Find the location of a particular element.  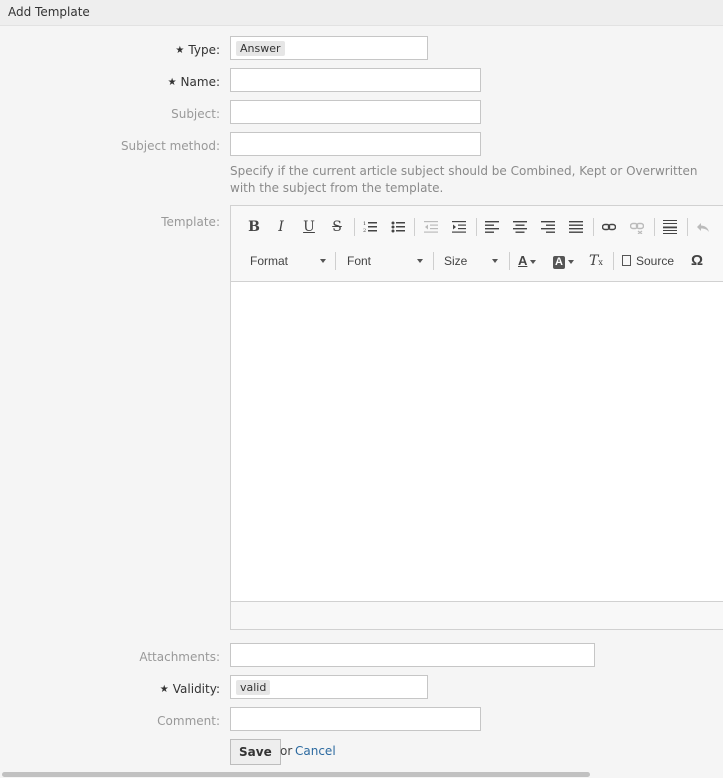

align-right-icon is located at coordinates (548, 227).